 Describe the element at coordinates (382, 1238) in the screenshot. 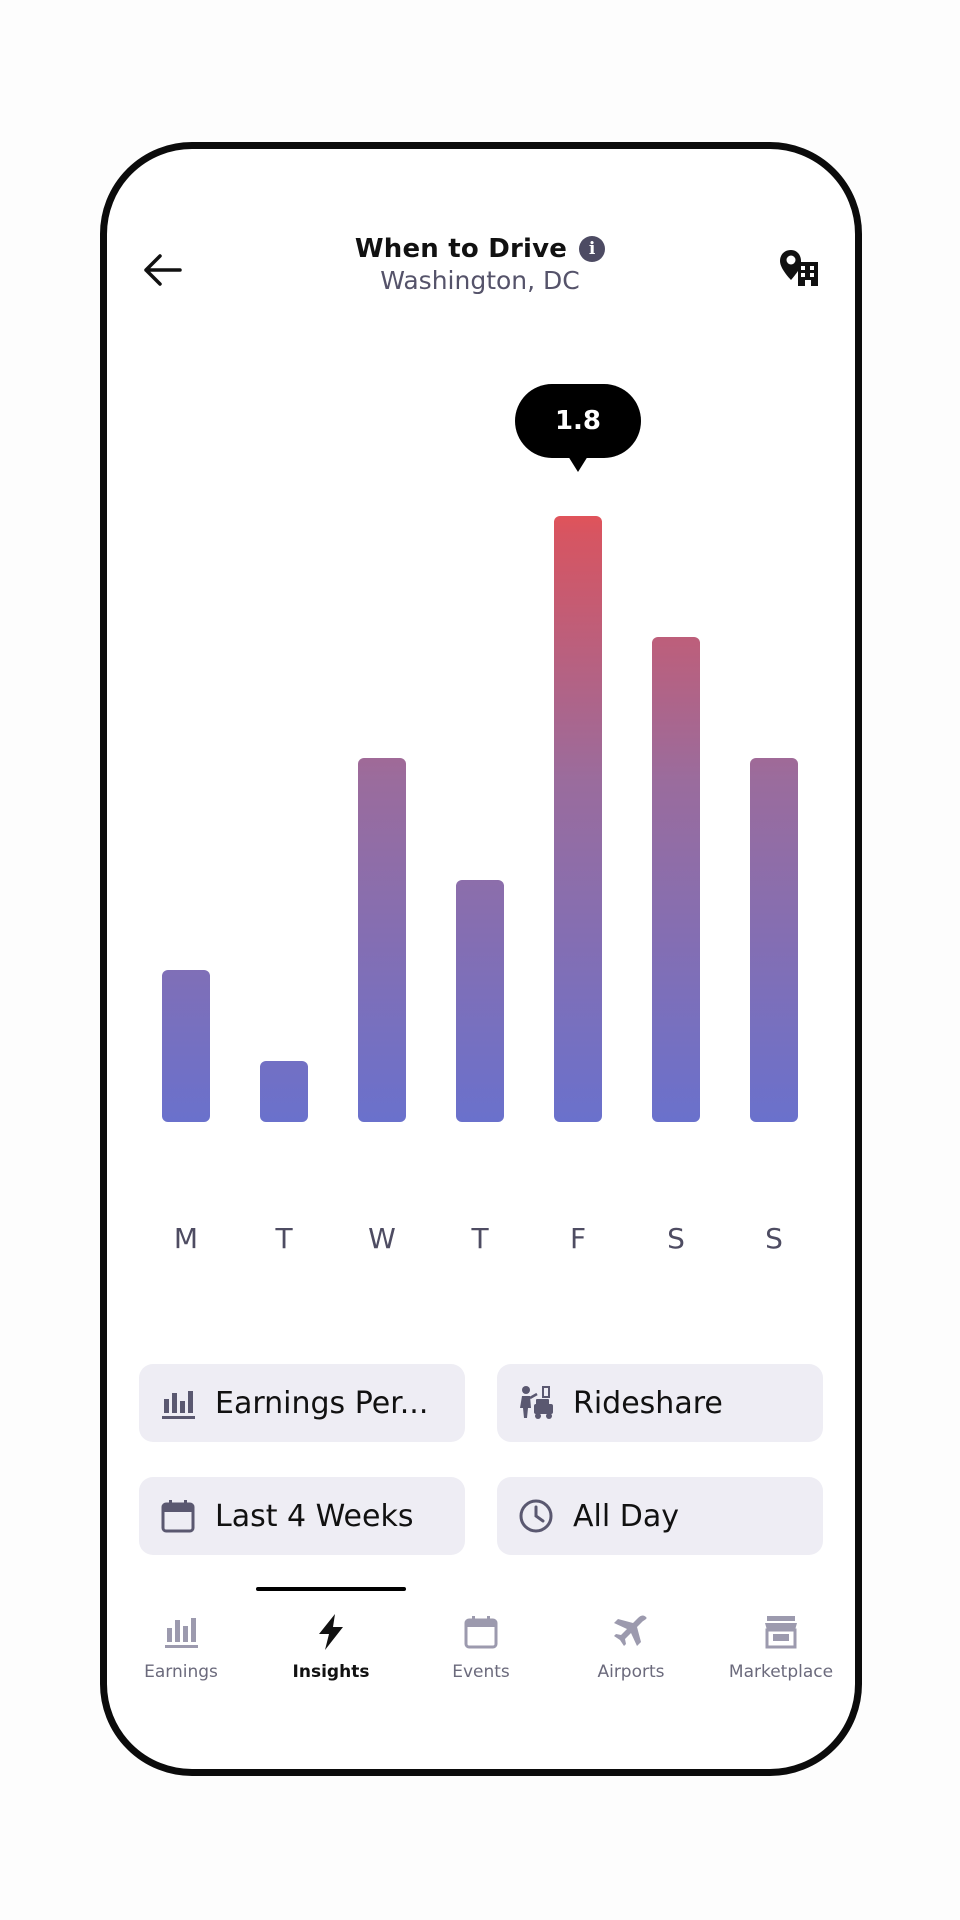

I see `chart-day-label: W` at that location.